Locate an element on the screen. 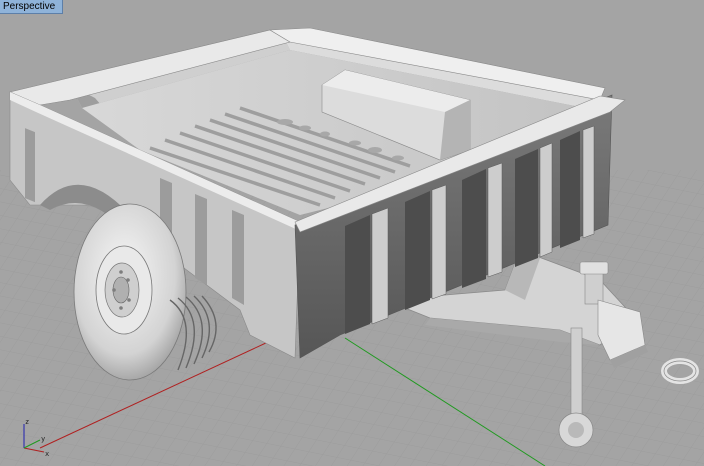  axis-widget-x is located at coordinates (34, 450).